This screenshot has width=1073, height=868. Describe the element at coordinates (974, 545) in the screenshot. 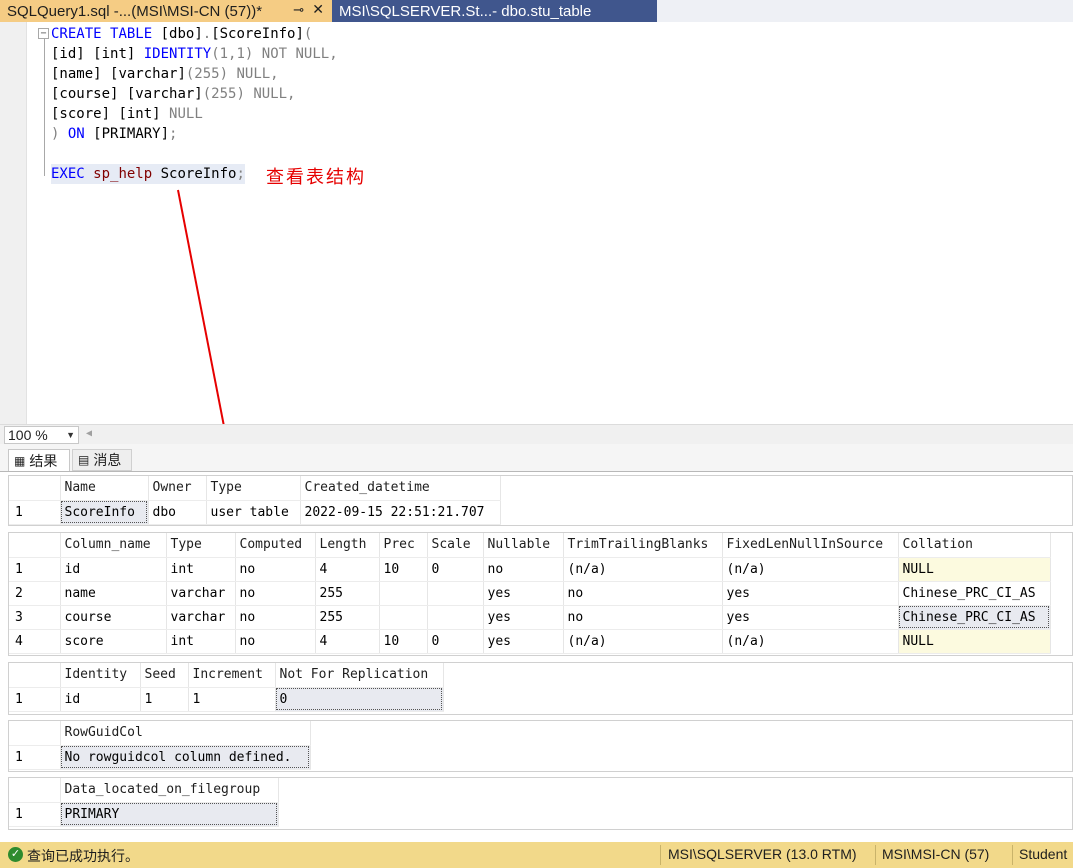

I see `column-header: Collation` at that location.